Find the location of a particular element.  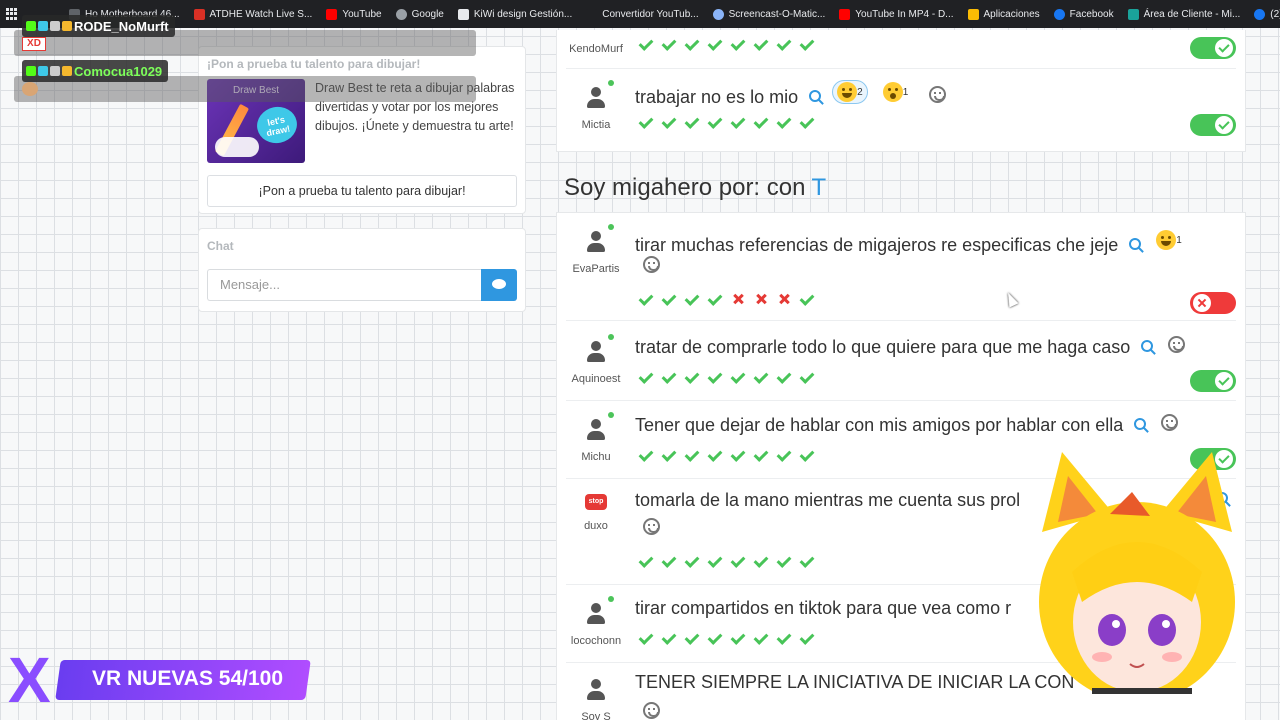

facebook-icon is located at coordinates (1059, 14).